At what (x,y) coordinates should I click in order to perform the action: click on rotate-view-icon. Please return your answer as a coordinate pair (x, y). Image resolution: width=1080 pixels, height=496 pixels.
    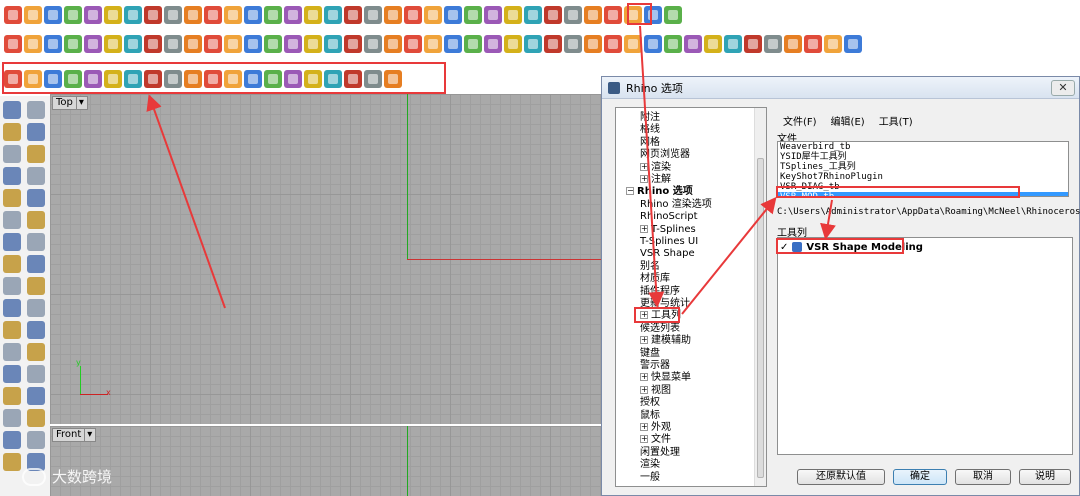
    Looking at the image, I should click on (313, 15).